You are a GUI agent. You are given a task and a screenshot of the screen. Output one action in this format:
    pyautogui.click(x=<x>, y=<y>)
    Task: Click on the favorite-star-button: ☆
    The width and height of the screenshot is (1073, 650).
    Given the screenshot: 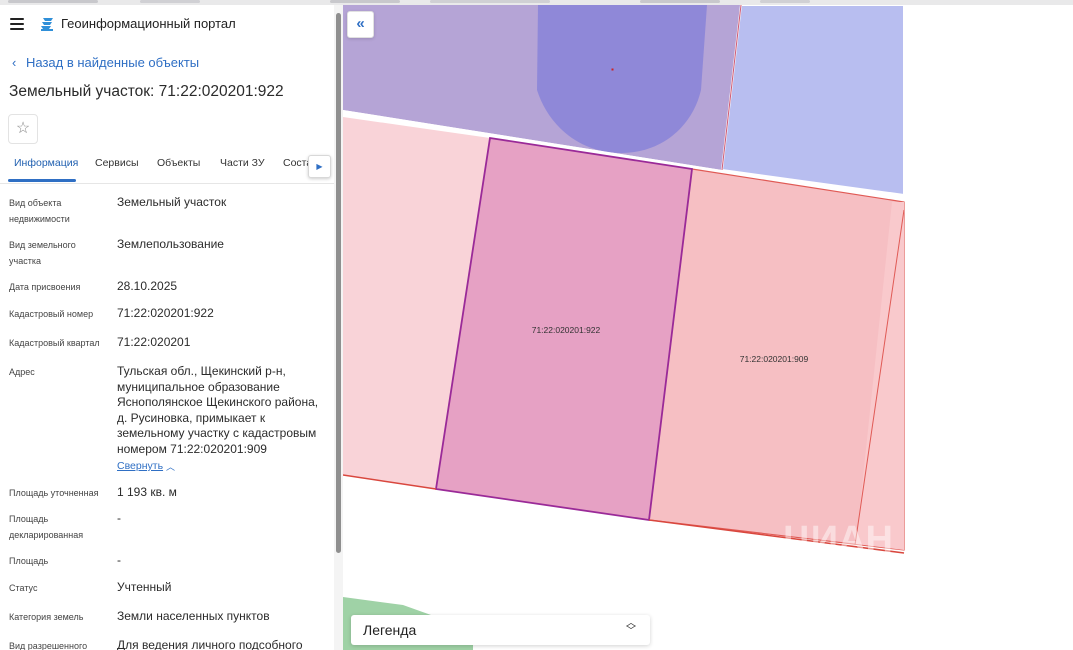 What is the action you would take?
    pyautogui.click(x=23, y=129)
    